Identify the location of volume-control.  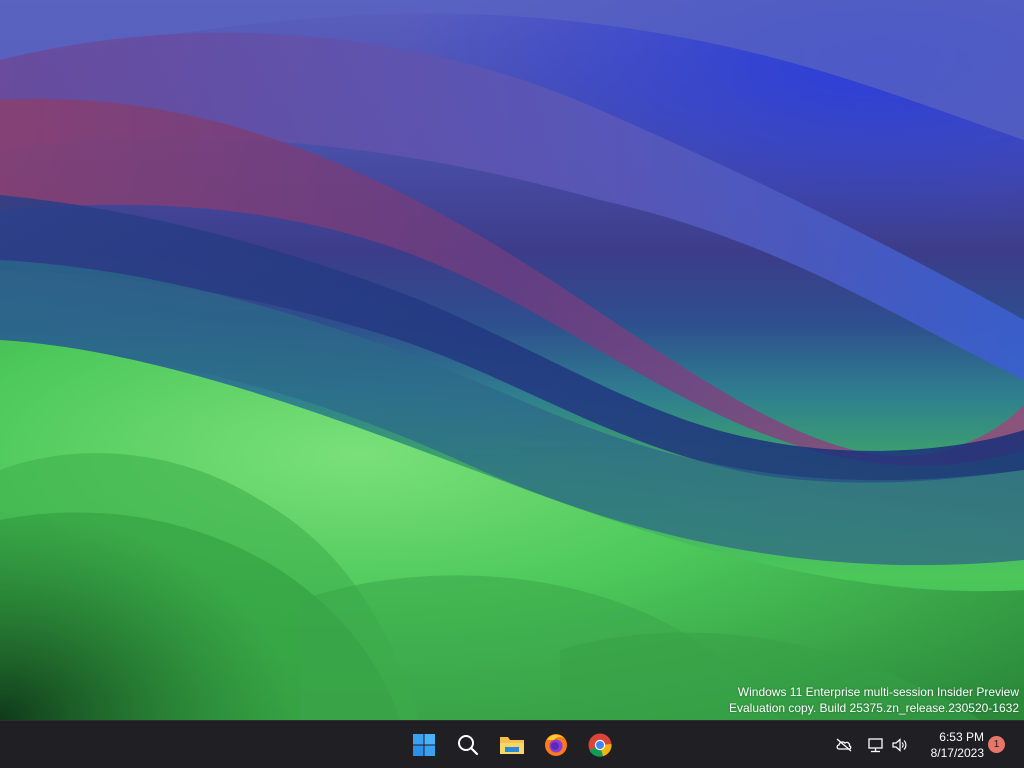
(900, 745).